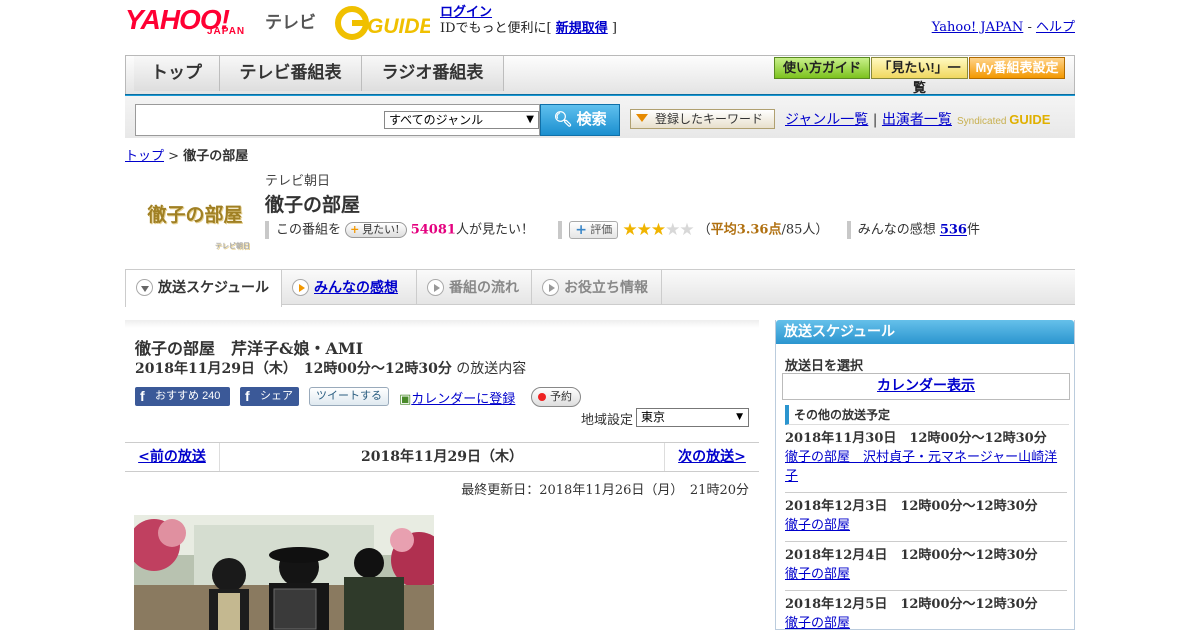 The height and width of the screenshot is (630, 1200). I want to click on program-logo-text: 徹子の部屋, so click(195, 215).